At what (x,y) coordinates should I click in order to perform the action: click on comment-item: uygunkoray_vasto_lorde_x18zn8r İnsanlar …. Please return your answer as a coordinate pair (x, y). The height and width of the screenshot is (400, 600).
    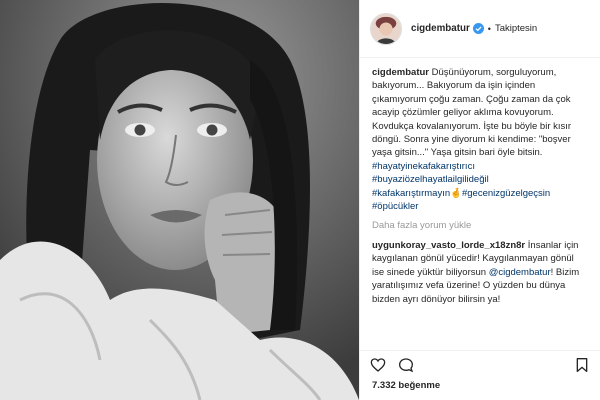
    Looking at the image, I should click on (480, 272).